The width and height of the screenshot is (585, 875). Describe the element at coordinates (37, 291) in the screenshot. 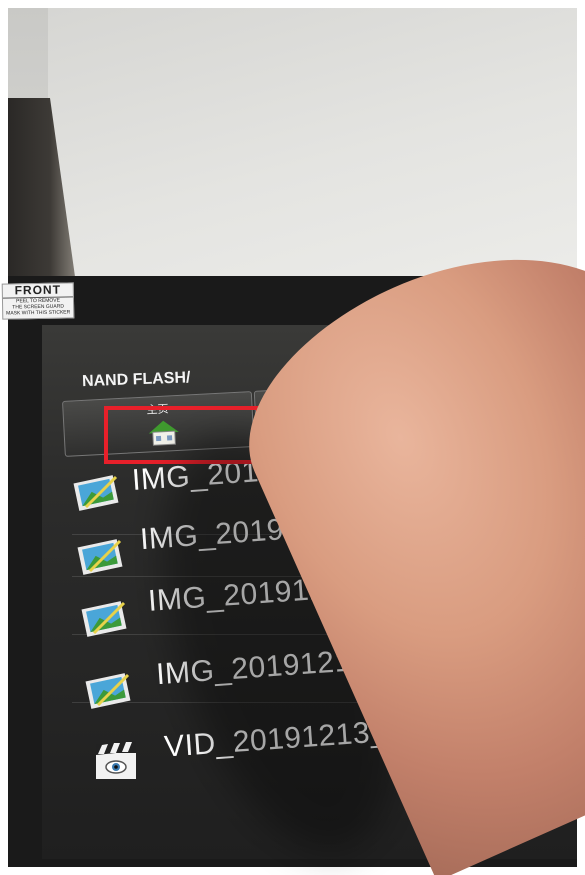

I see `sticker-title: FRONT` at that location.